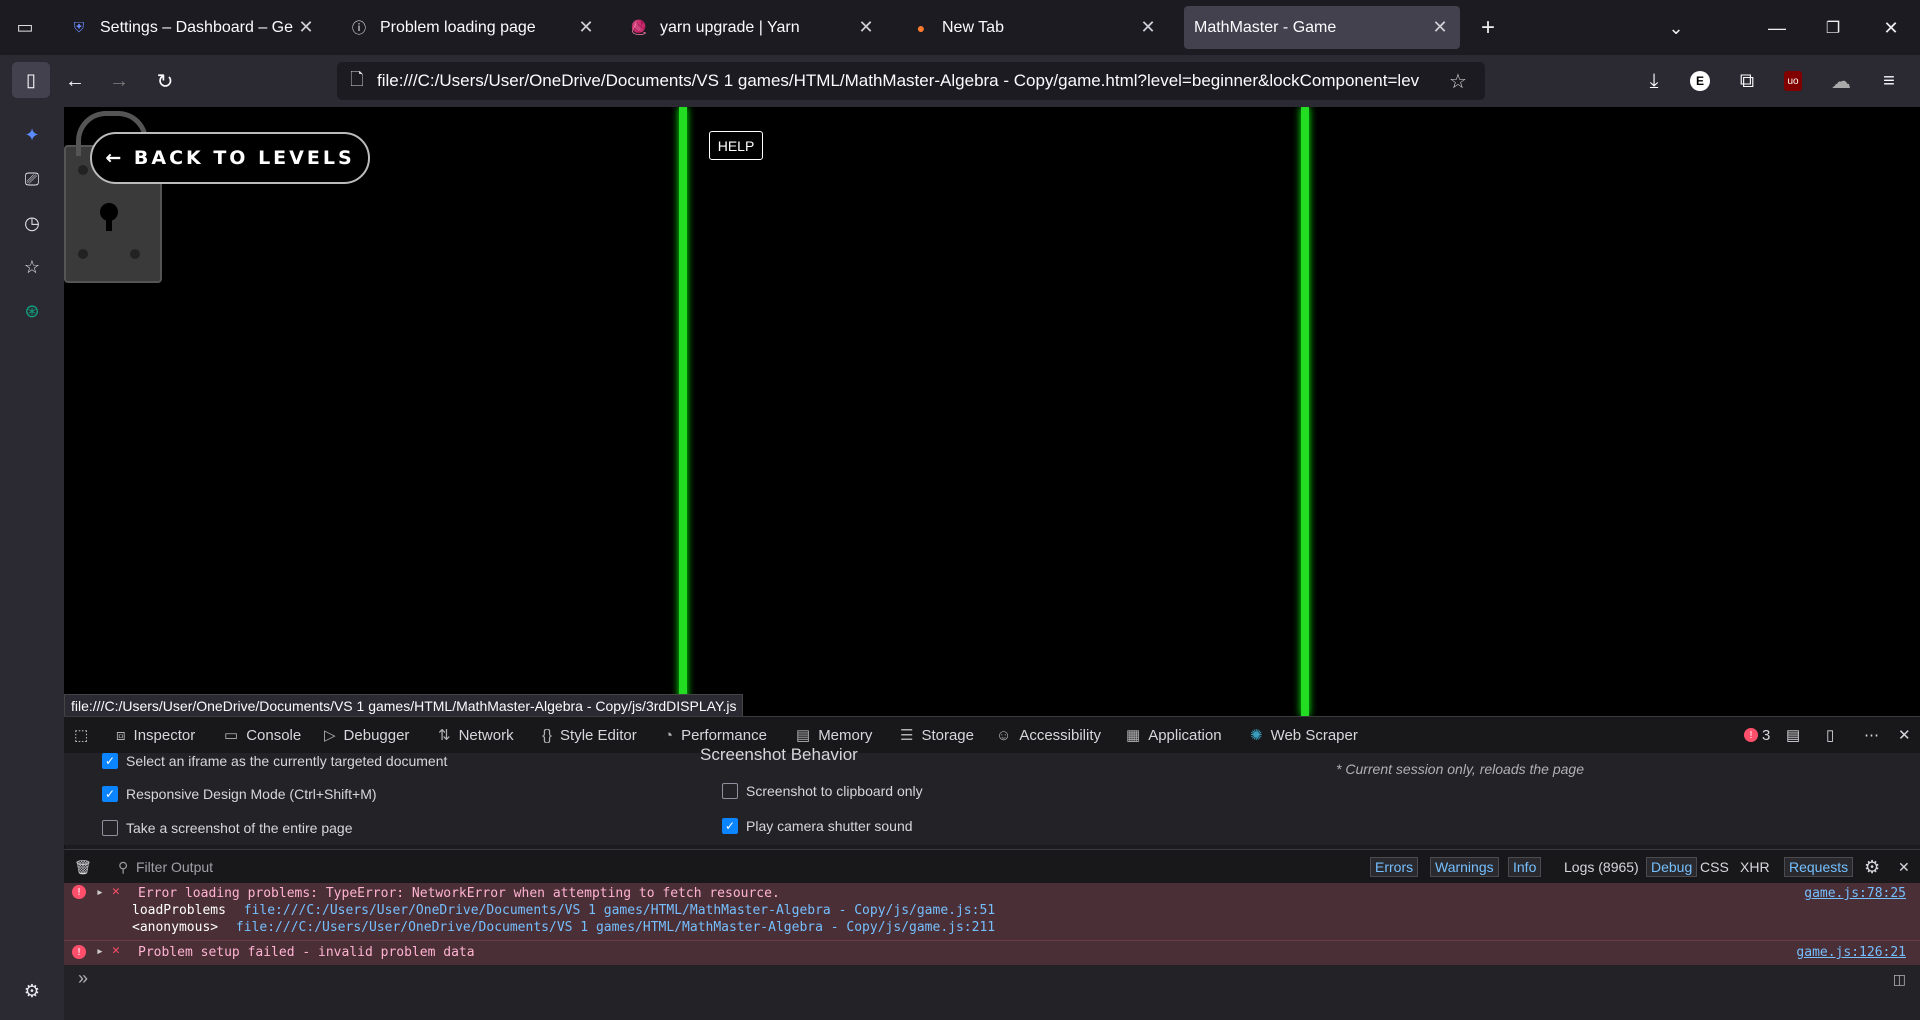 This screenshot has height=1020, width=1920. I want to click on filter-warnings: Warnings, so click(1464, 867).